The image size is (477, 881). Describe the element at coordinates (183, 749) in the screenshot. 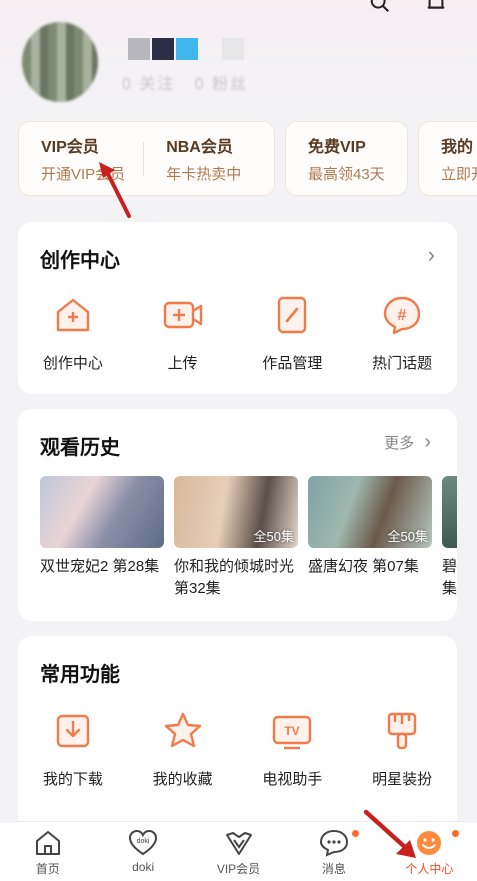

I see `my-favorites-item: 我的收藏` at that location.